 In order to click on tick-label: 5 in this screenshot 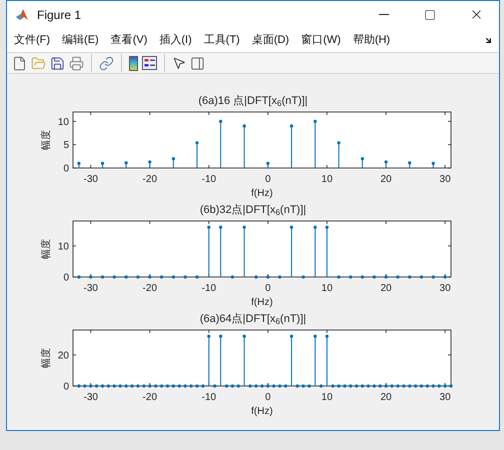, I will do `click(66, 146)`.